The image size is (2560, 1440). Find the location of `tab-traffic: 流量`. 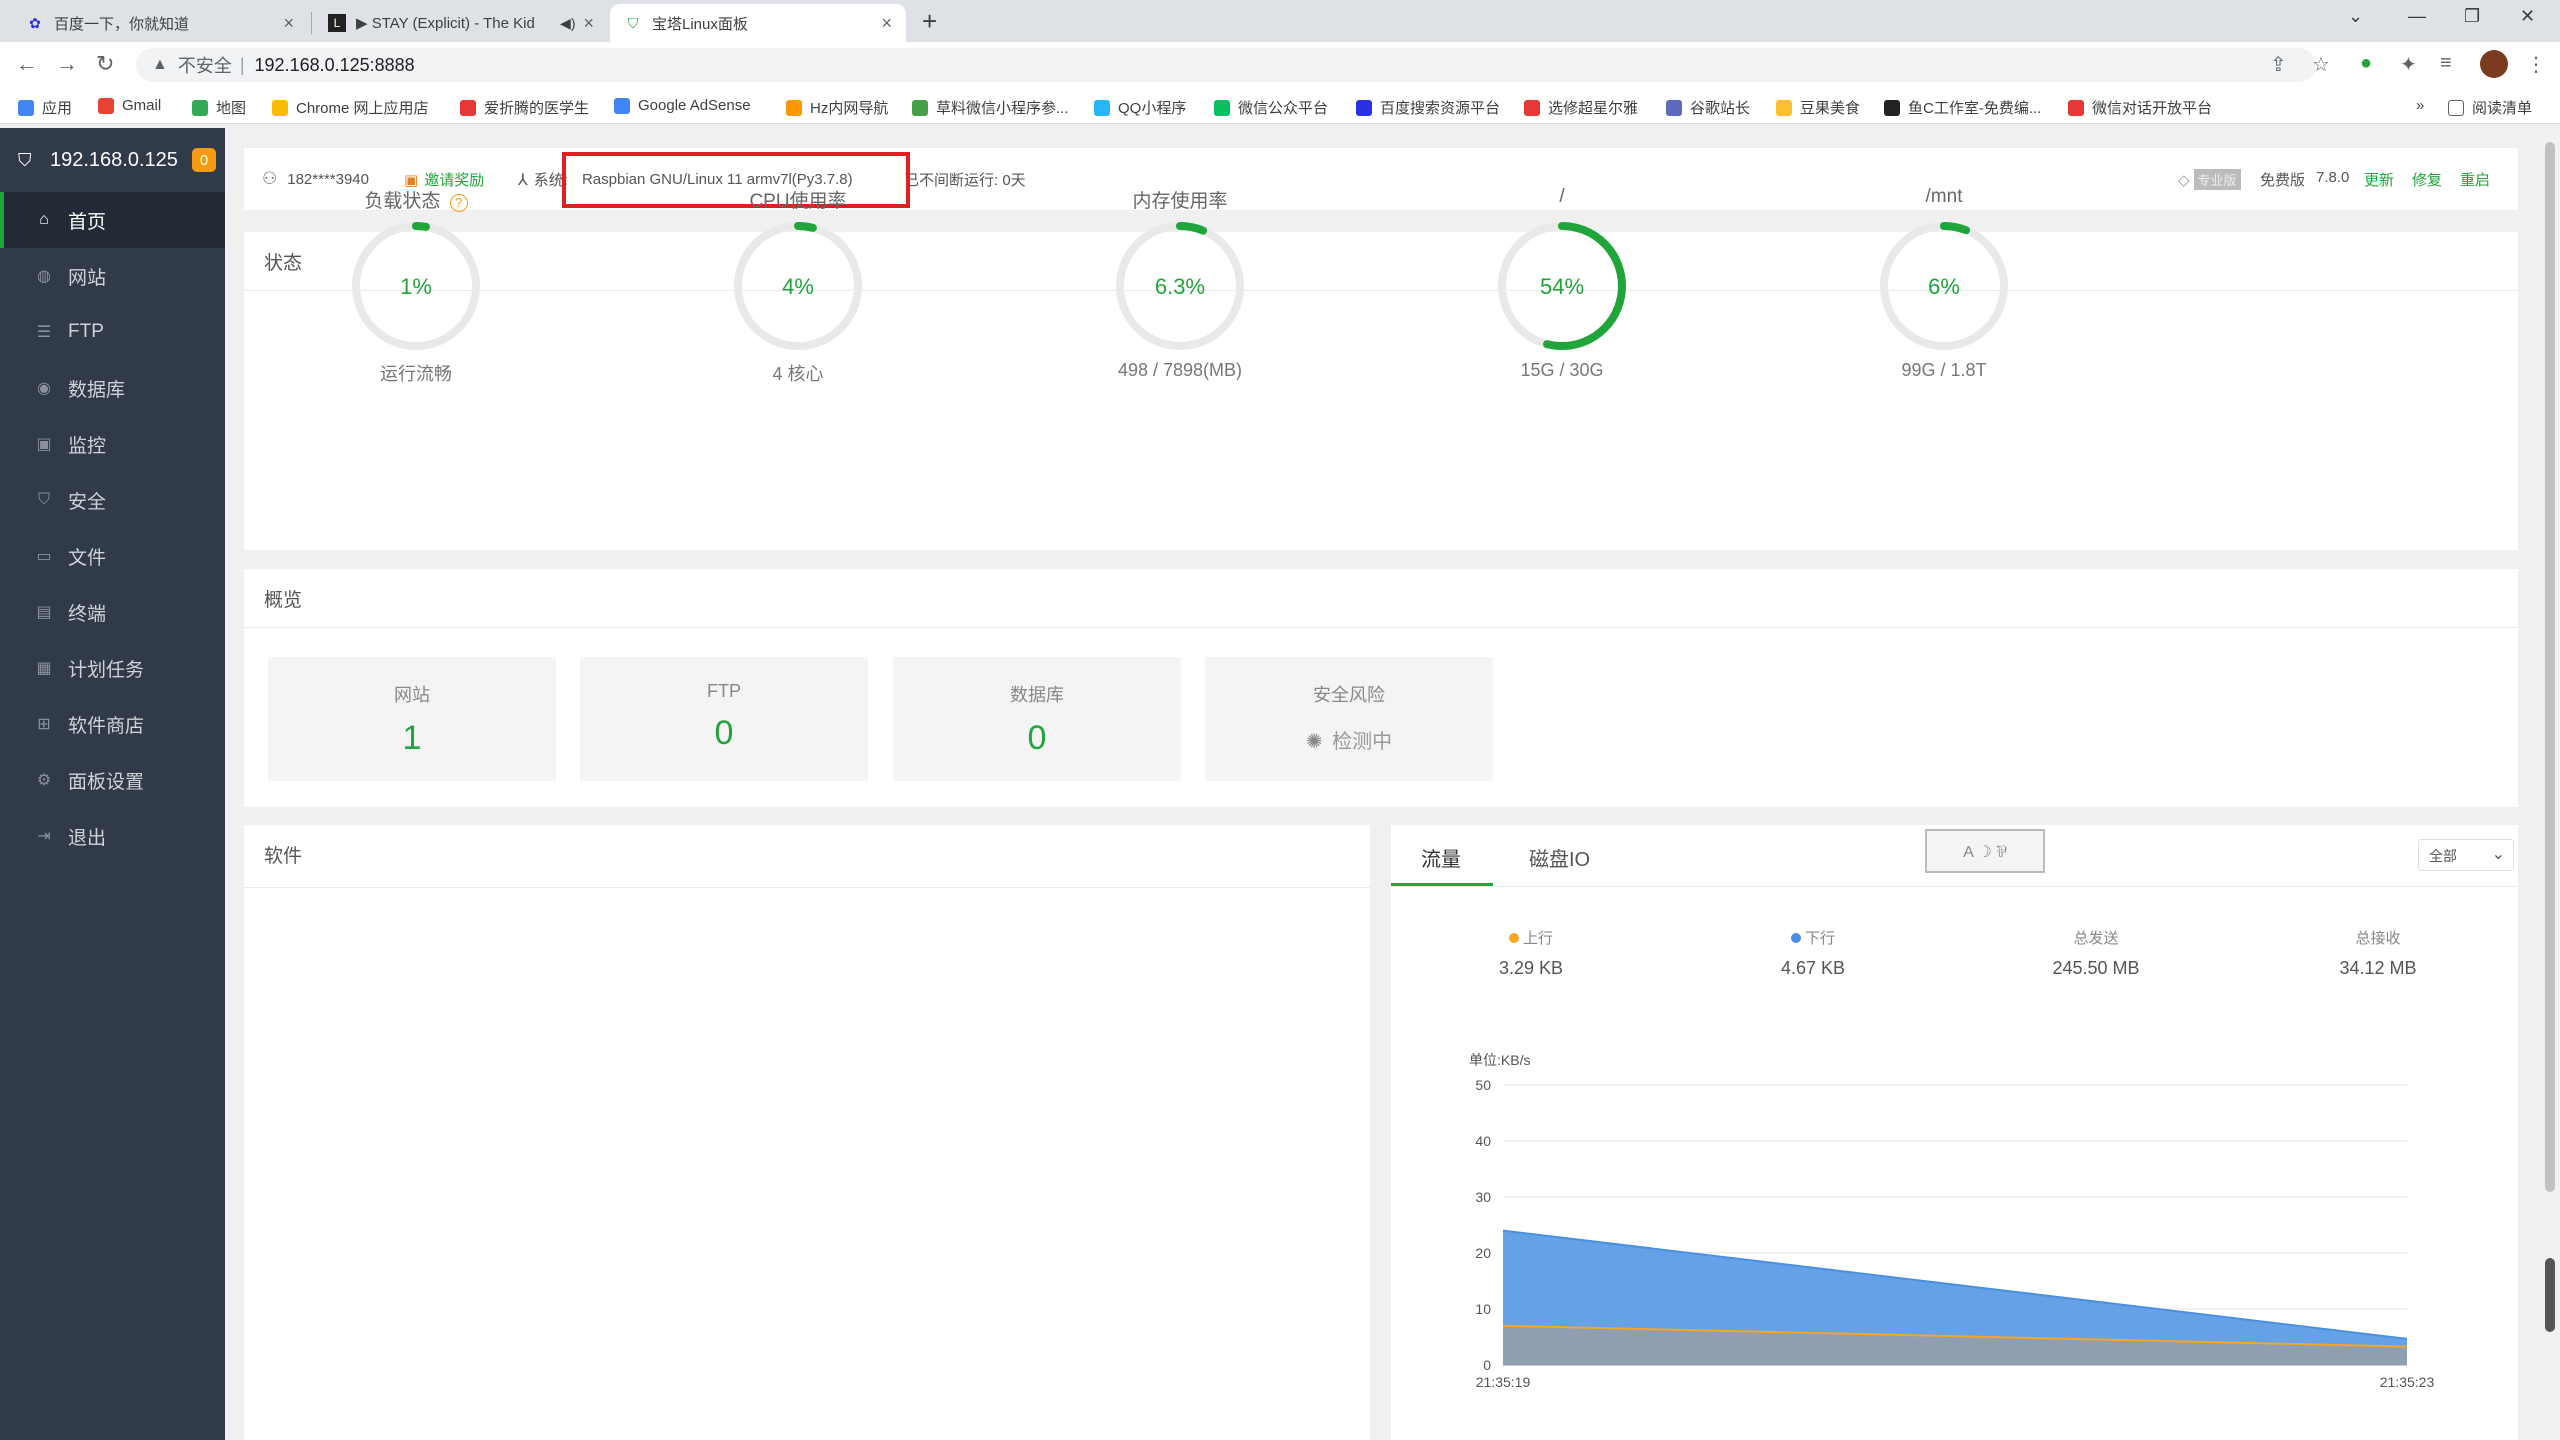

tab-traffic: 流量 is located at coordinates (1441, 857).